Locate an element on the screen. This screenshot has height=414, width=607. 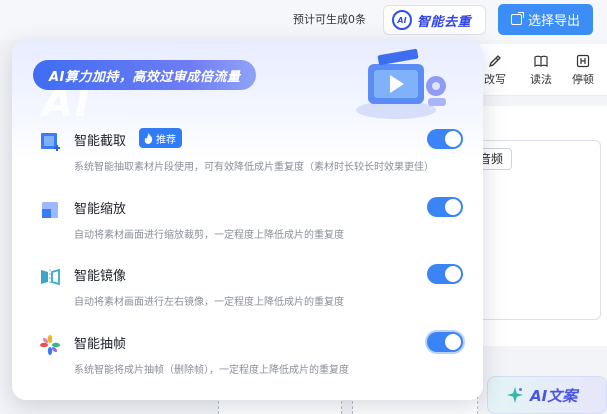
book-icon is located at coordinates (541, 61).